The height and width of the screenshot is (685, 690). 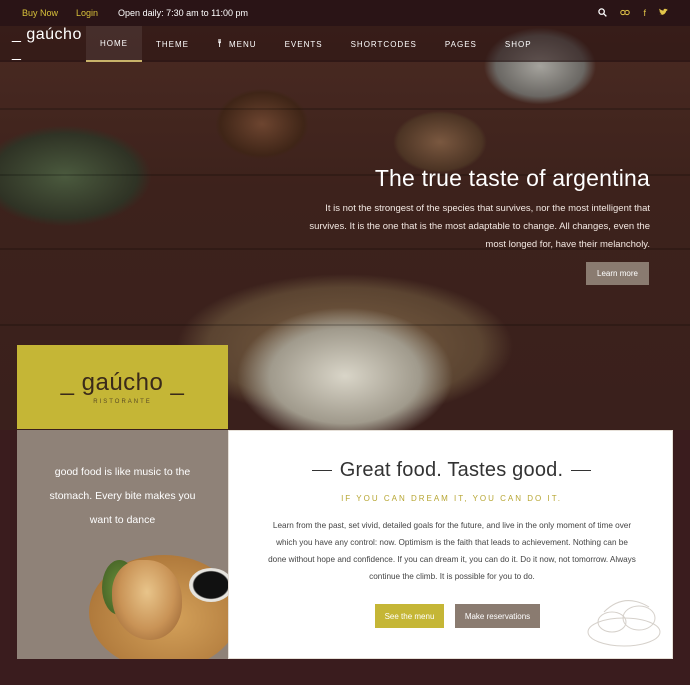 What do you see at coordinates (603, 13) in the screenshot?
I see `search-icon` at bounding box center [603, 13].